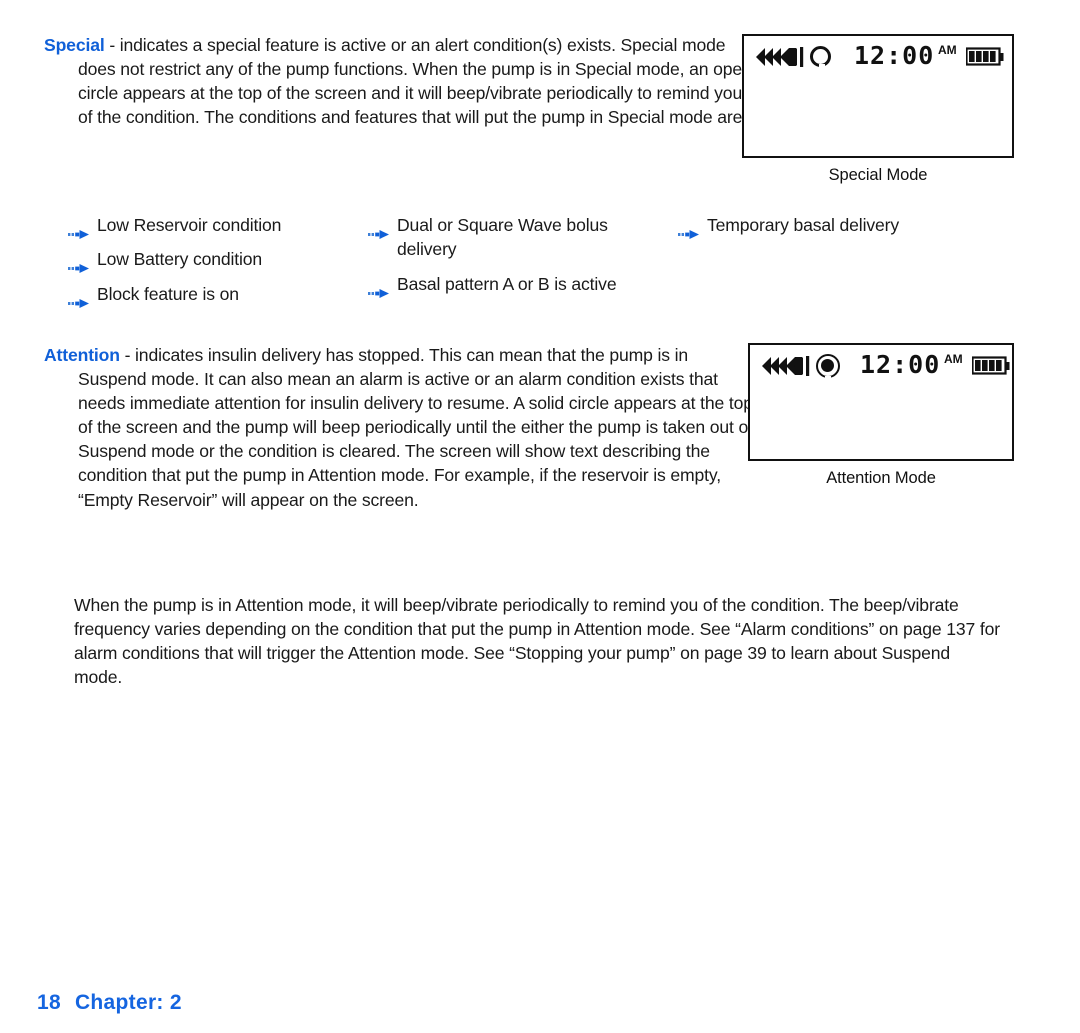 The image size is (1080, 1033). I want to click on list-item: Low Reservoir condition, so click(218, 226).